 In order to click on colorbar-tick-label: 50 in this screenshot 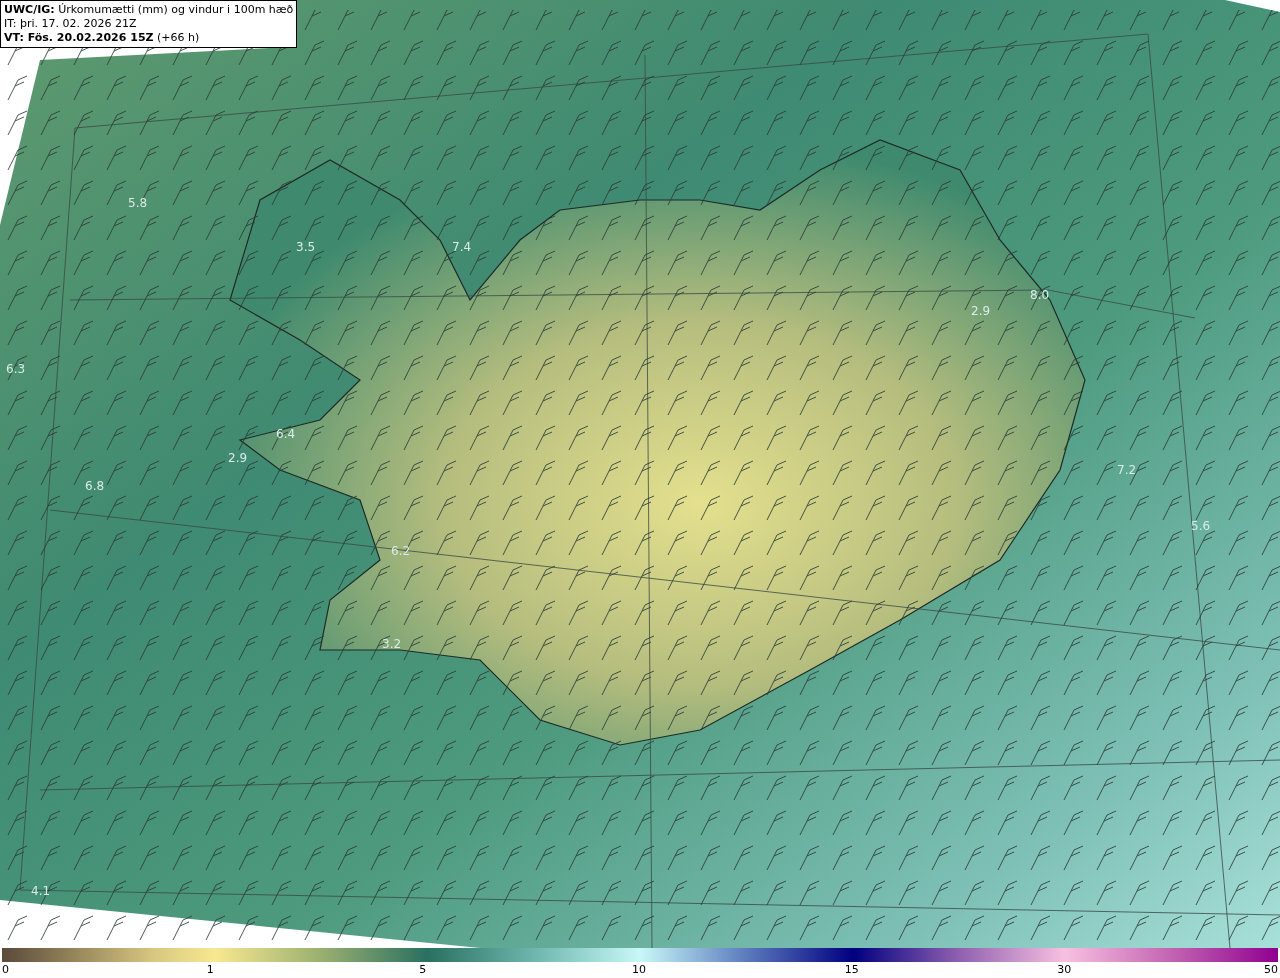, I will do `click(1271, 969)`.